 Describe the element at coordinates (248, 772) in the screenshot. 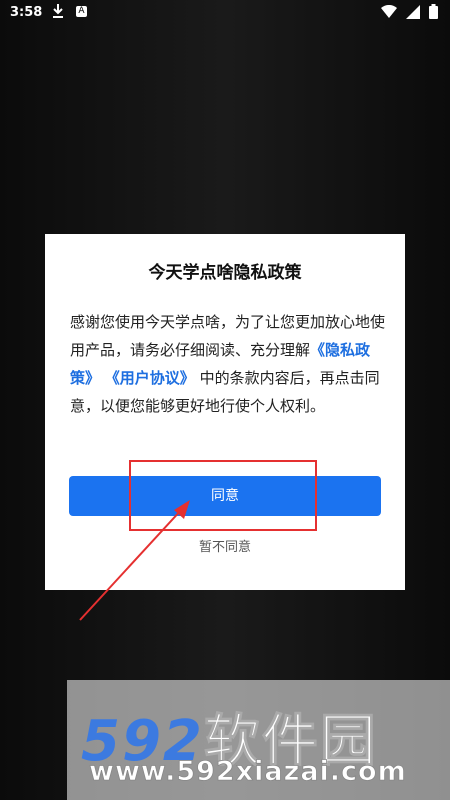

I see `watermark-url: www.592xiazai.com` at that location.